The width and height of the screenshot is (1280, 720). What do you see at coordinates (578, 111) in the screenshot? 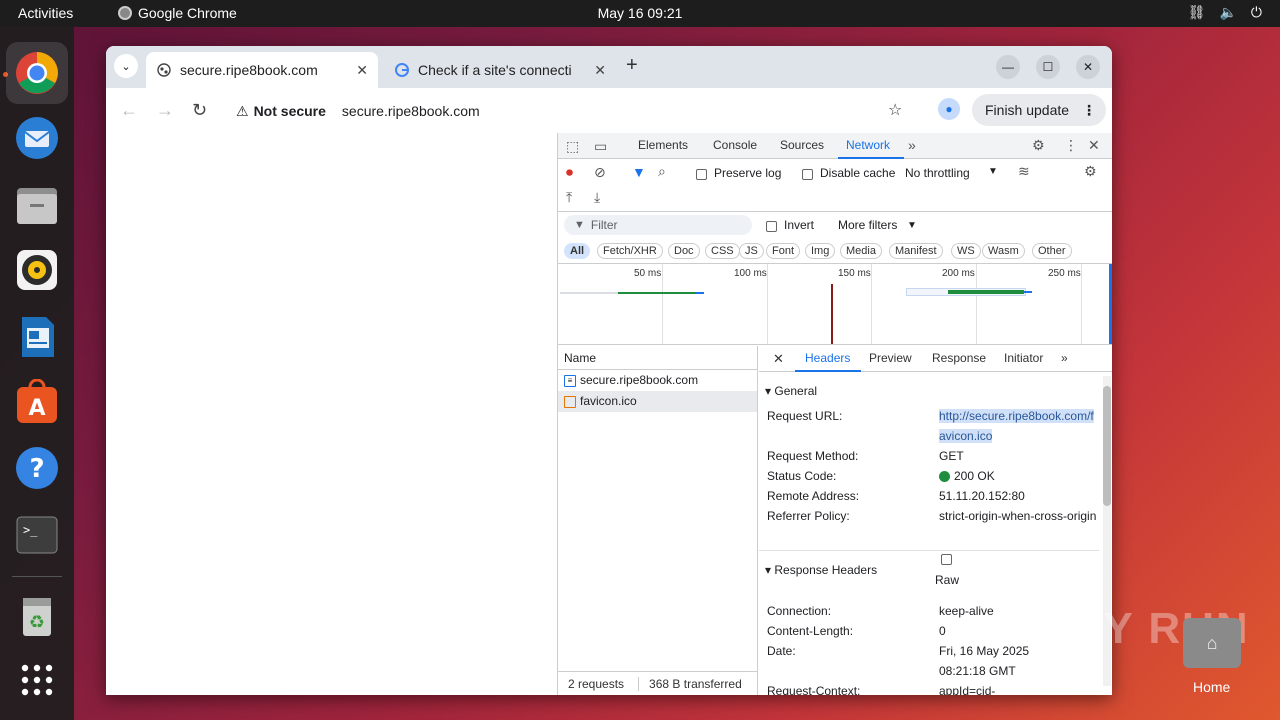
I see `omnibox: ⚠ Not secure secure.ripe8book.com` at bounding box center [578, 111].